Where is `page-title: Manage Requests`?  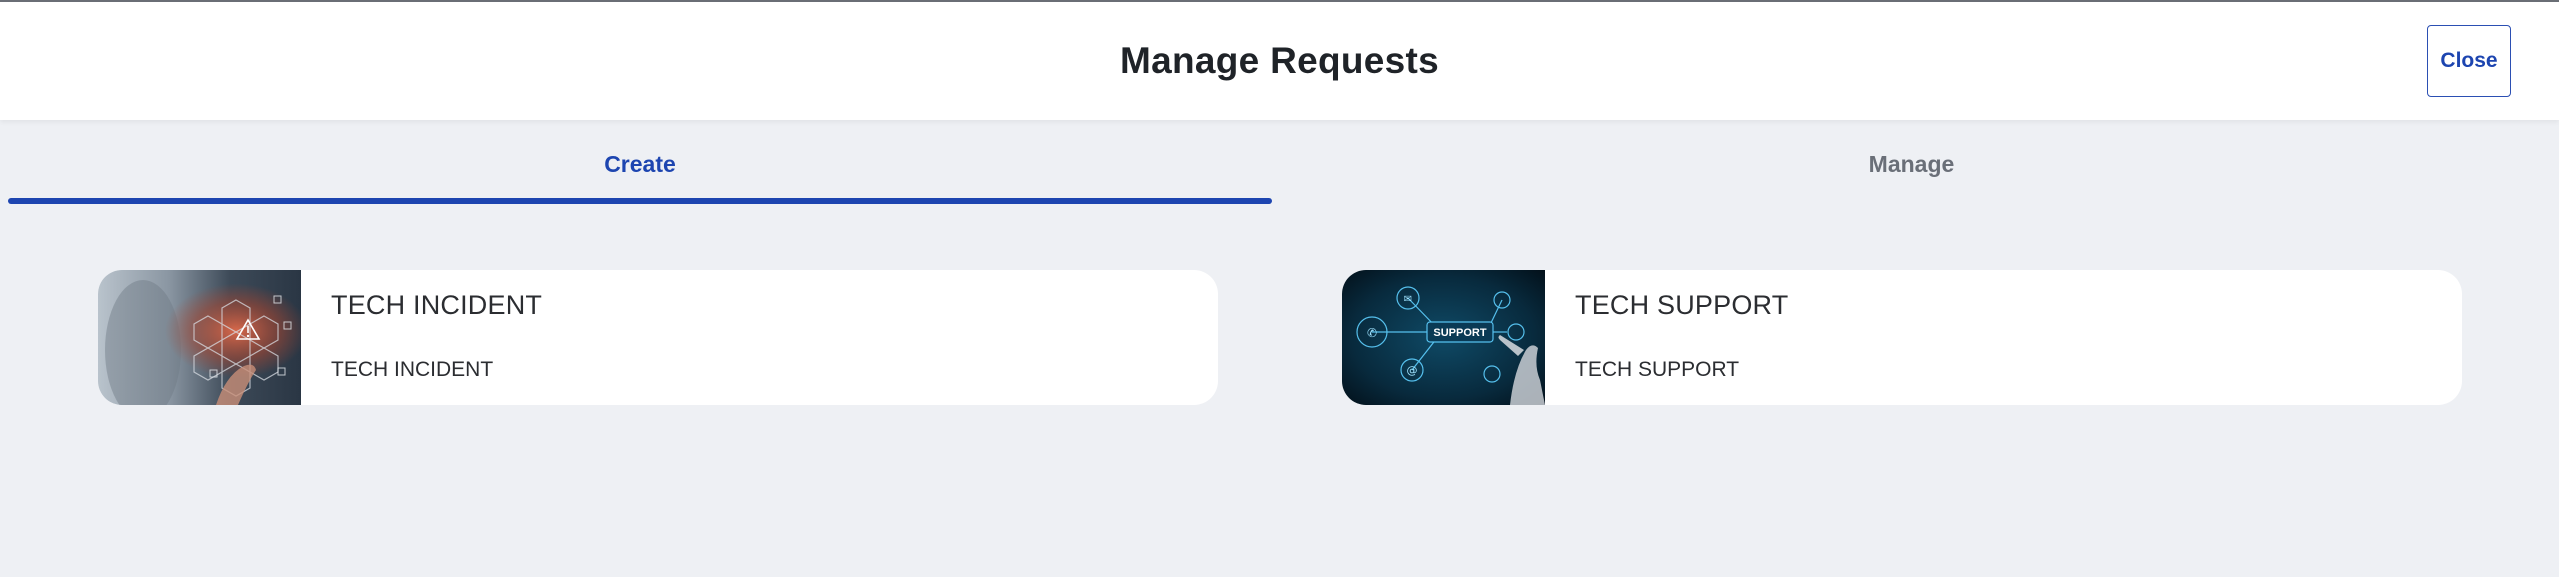
page-title: Manage Requests is located at coordinates (1279, 60).